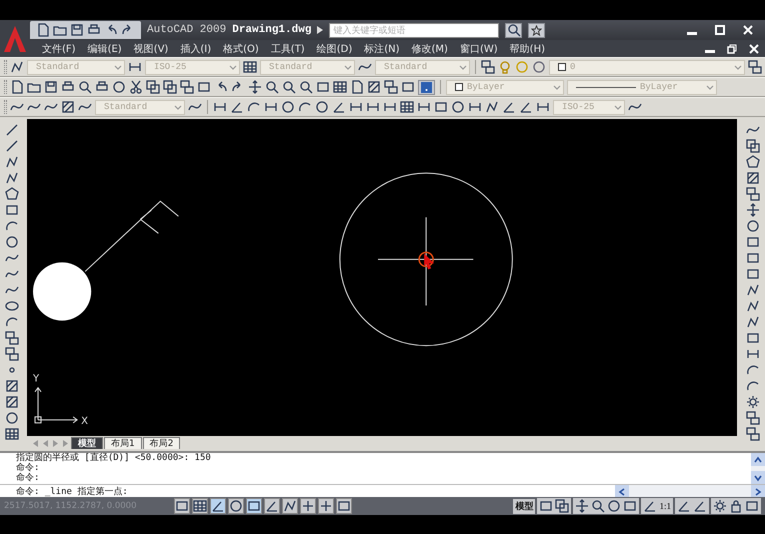 The height and width of the screenshot is (534, 765). Describe the element at coordinates (105, 49) in the screenshot. I see `menu-item: 编辑(E)` at that location.